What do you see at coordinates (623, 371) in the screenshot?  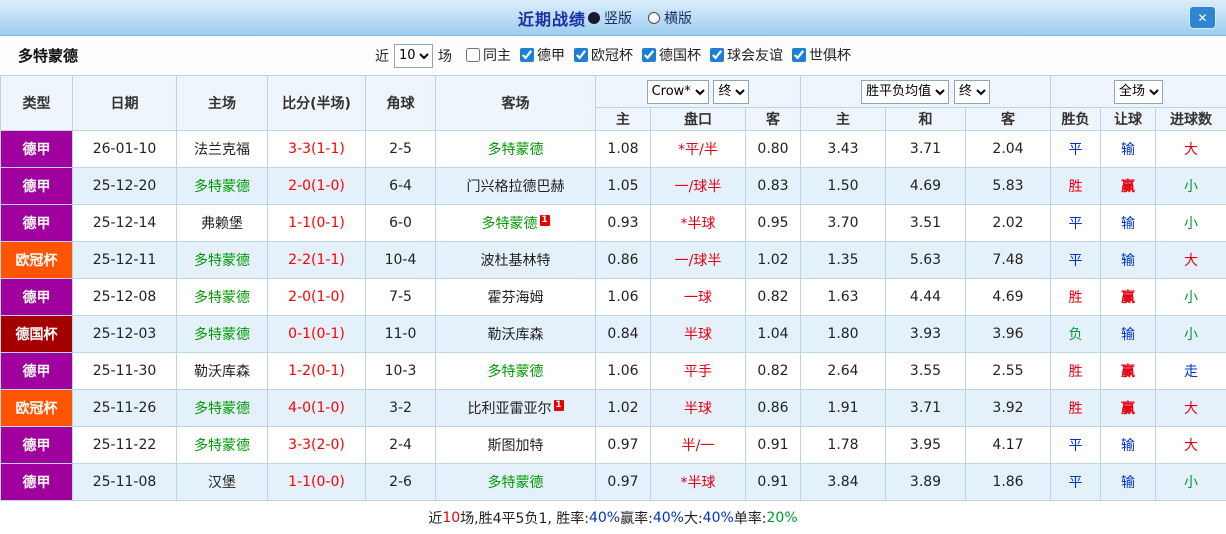 I see `odds-home: 1.06` at bounding box center [623, 371].